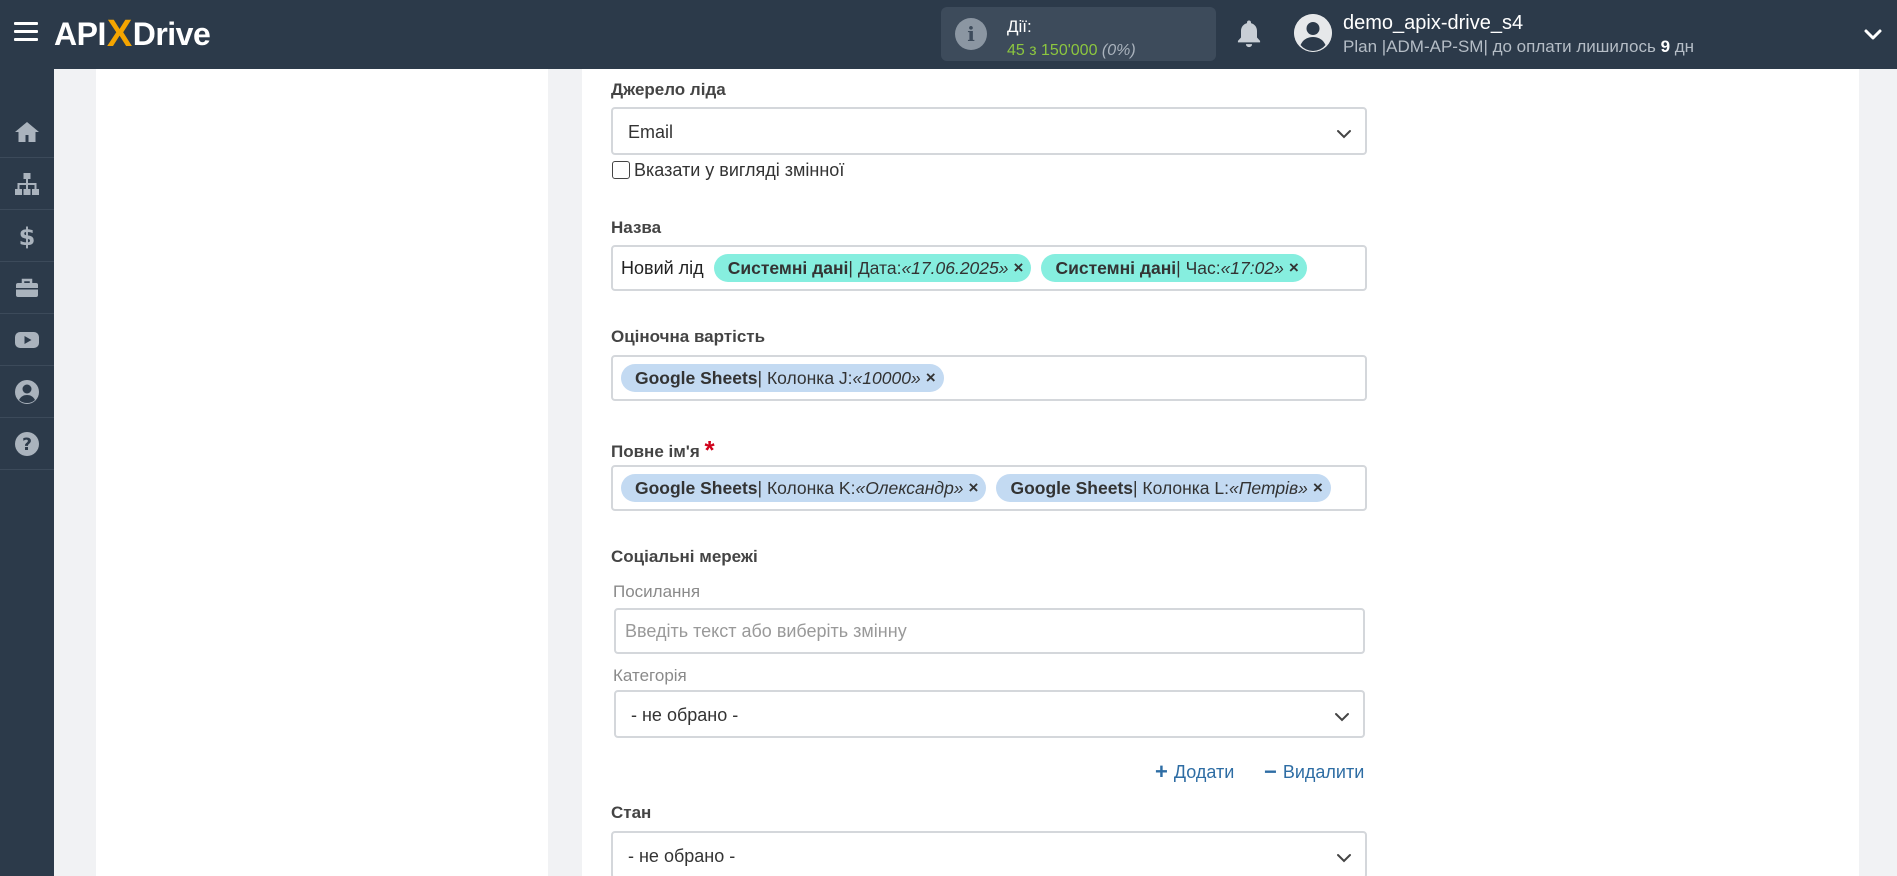 The image size is (1897, 876). I want to click on dollar-icon: $, so click(27, 236).